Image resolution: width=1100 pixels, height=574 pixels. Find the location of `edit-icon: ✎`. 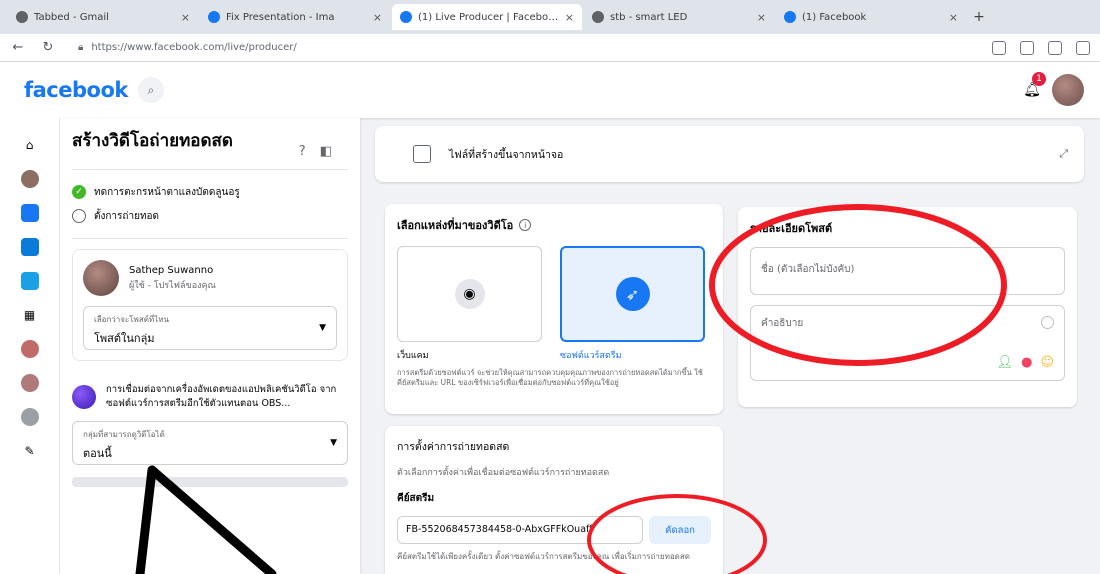

edit-icon: ✎ is located at coordinates (30, 451).